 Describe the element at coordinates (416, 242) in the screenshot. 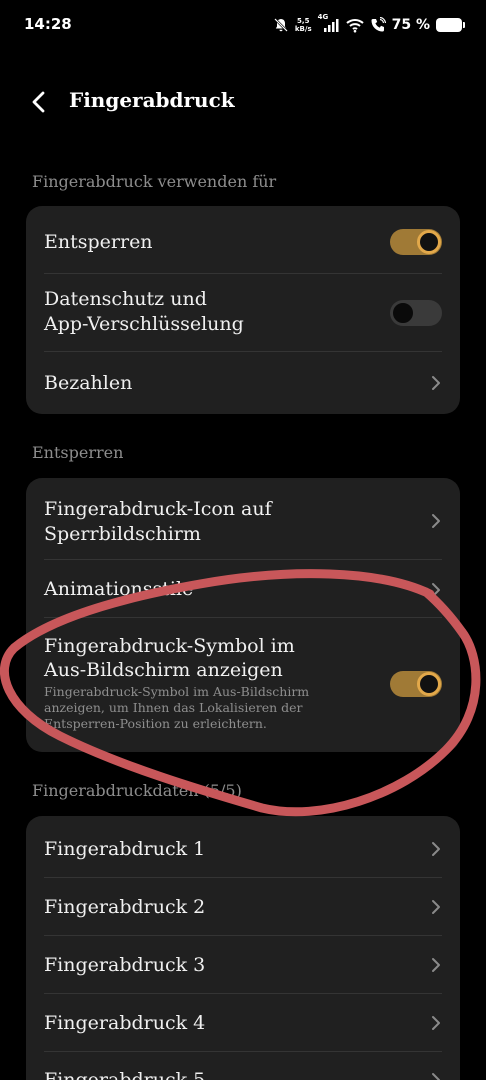

I see `unlock-switch` at that location.